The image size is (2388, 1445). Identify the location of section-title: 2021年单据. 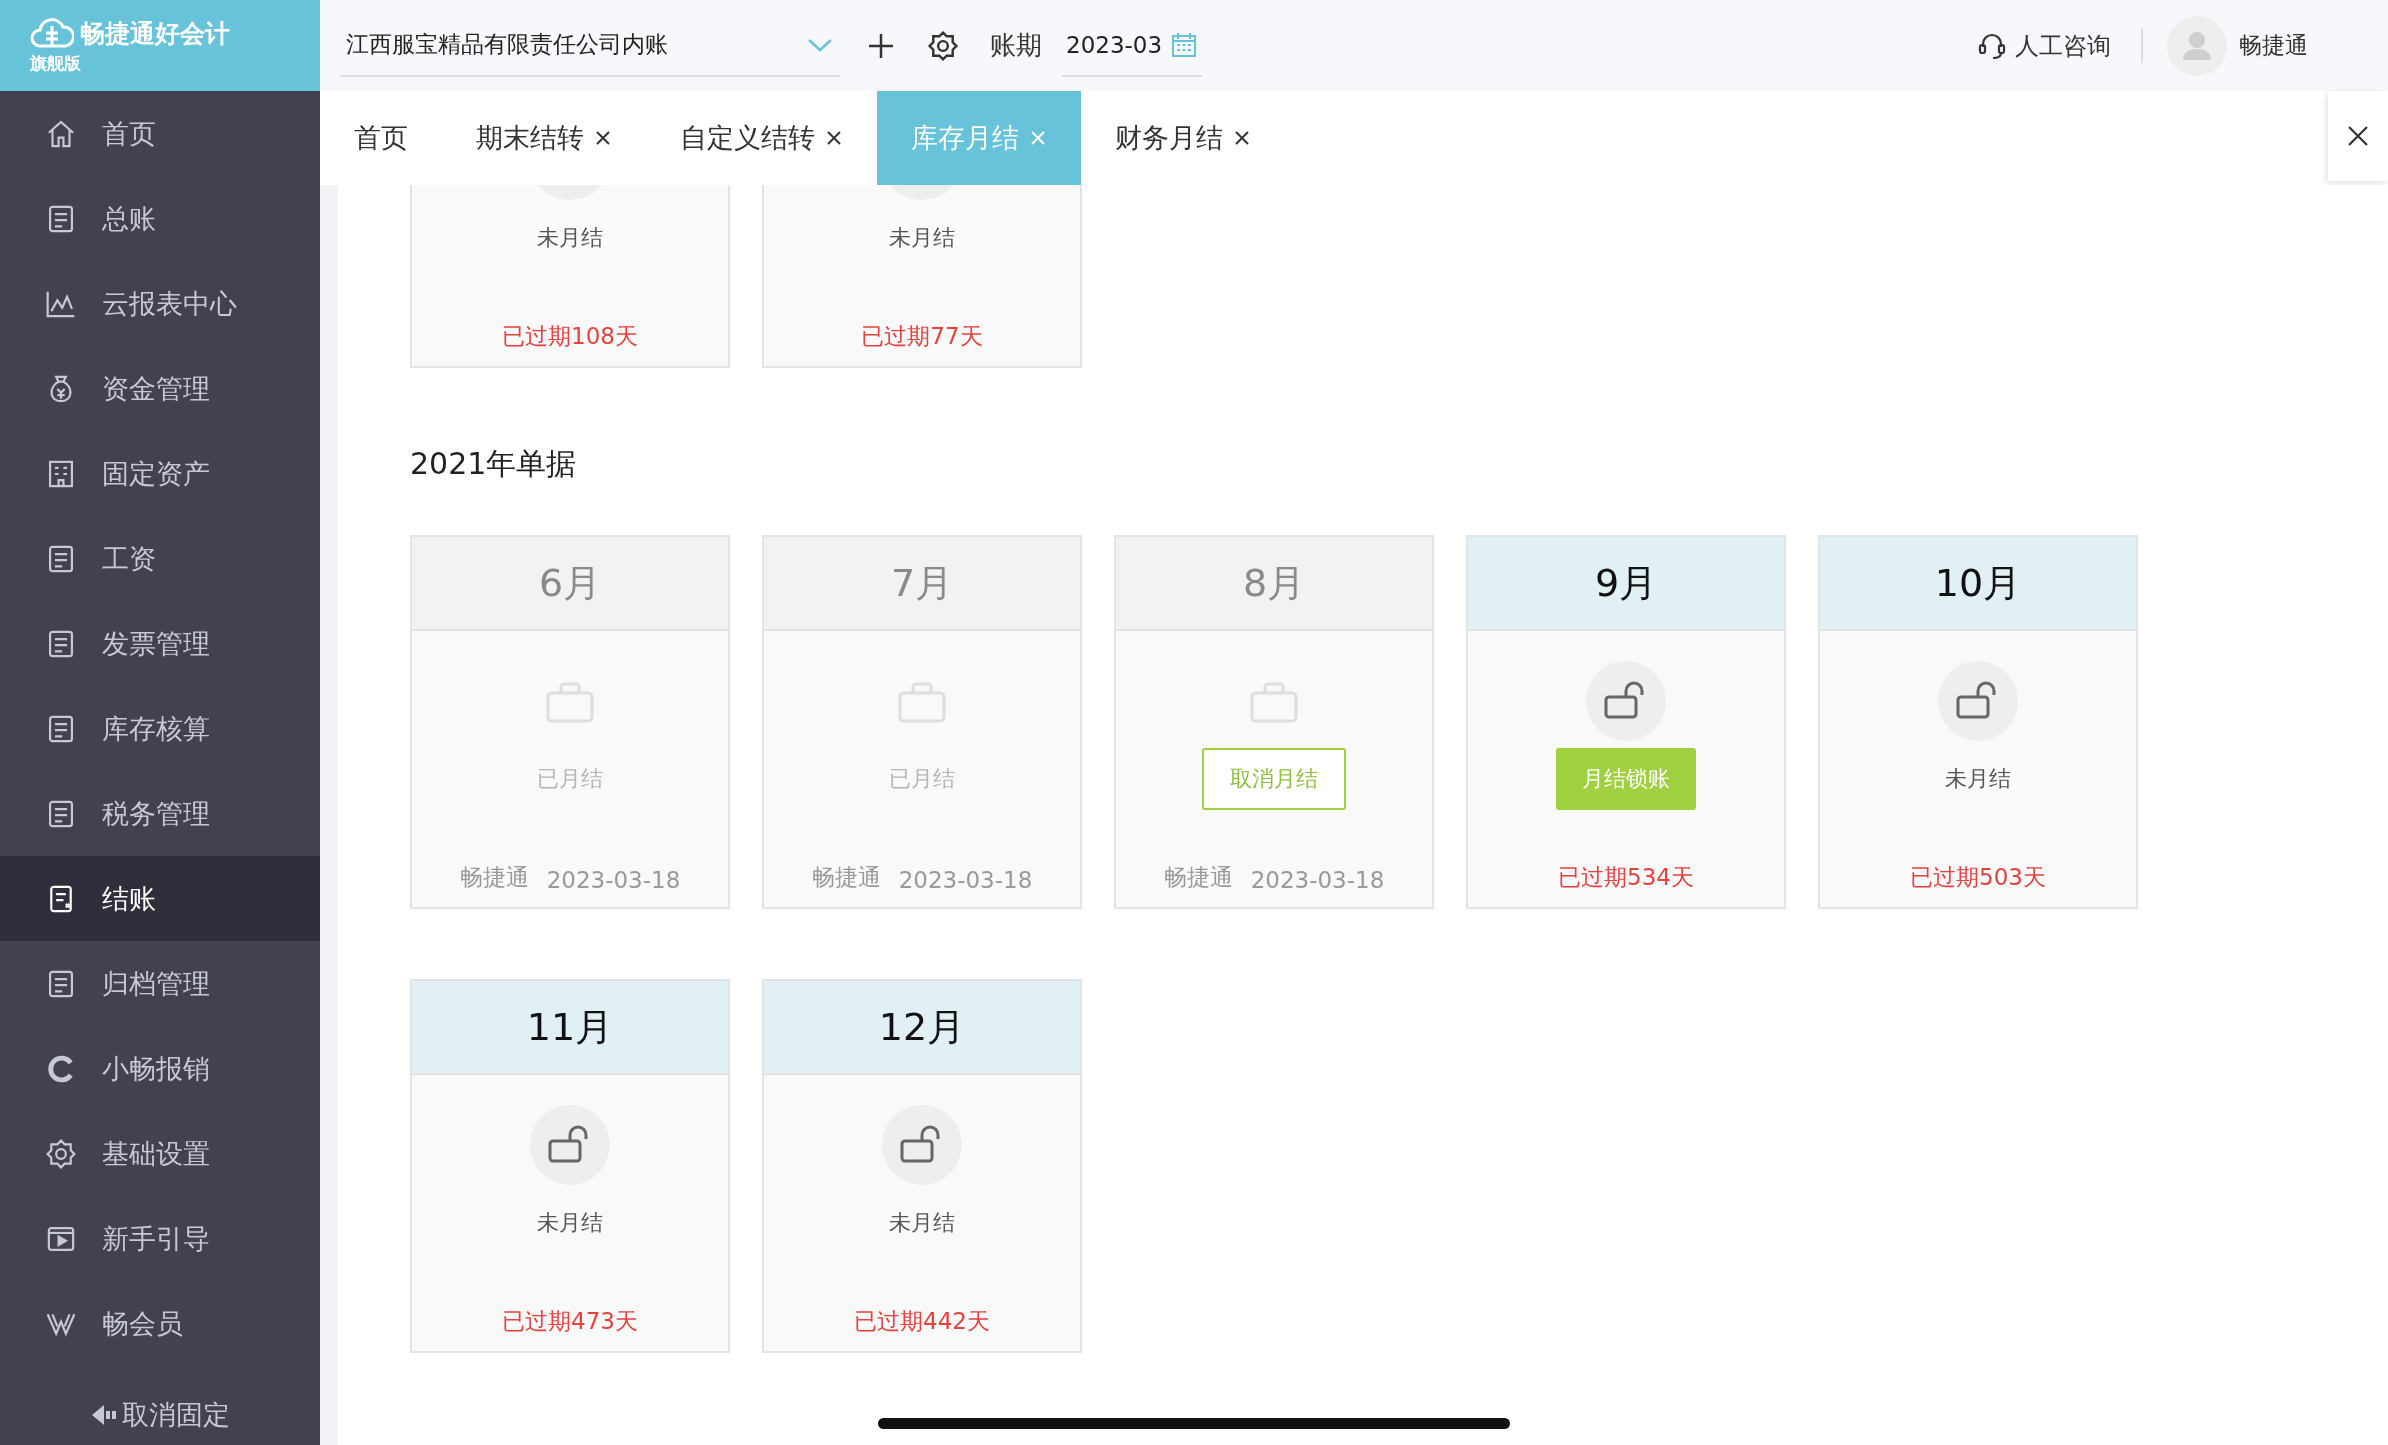
(494, 464).